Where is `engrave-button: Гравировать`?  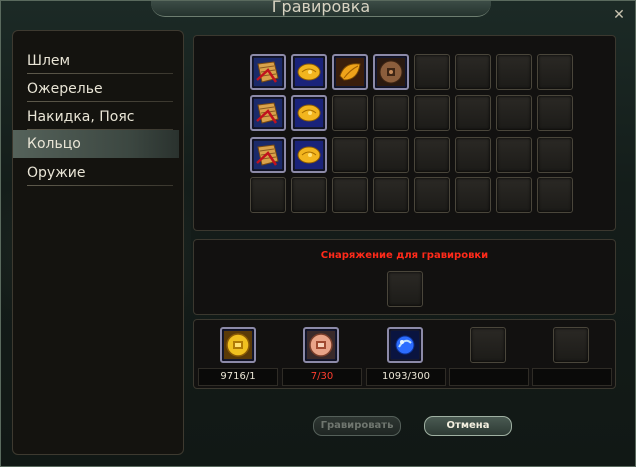 engrave-button: Гравировать is located at coordinates (357, 426).